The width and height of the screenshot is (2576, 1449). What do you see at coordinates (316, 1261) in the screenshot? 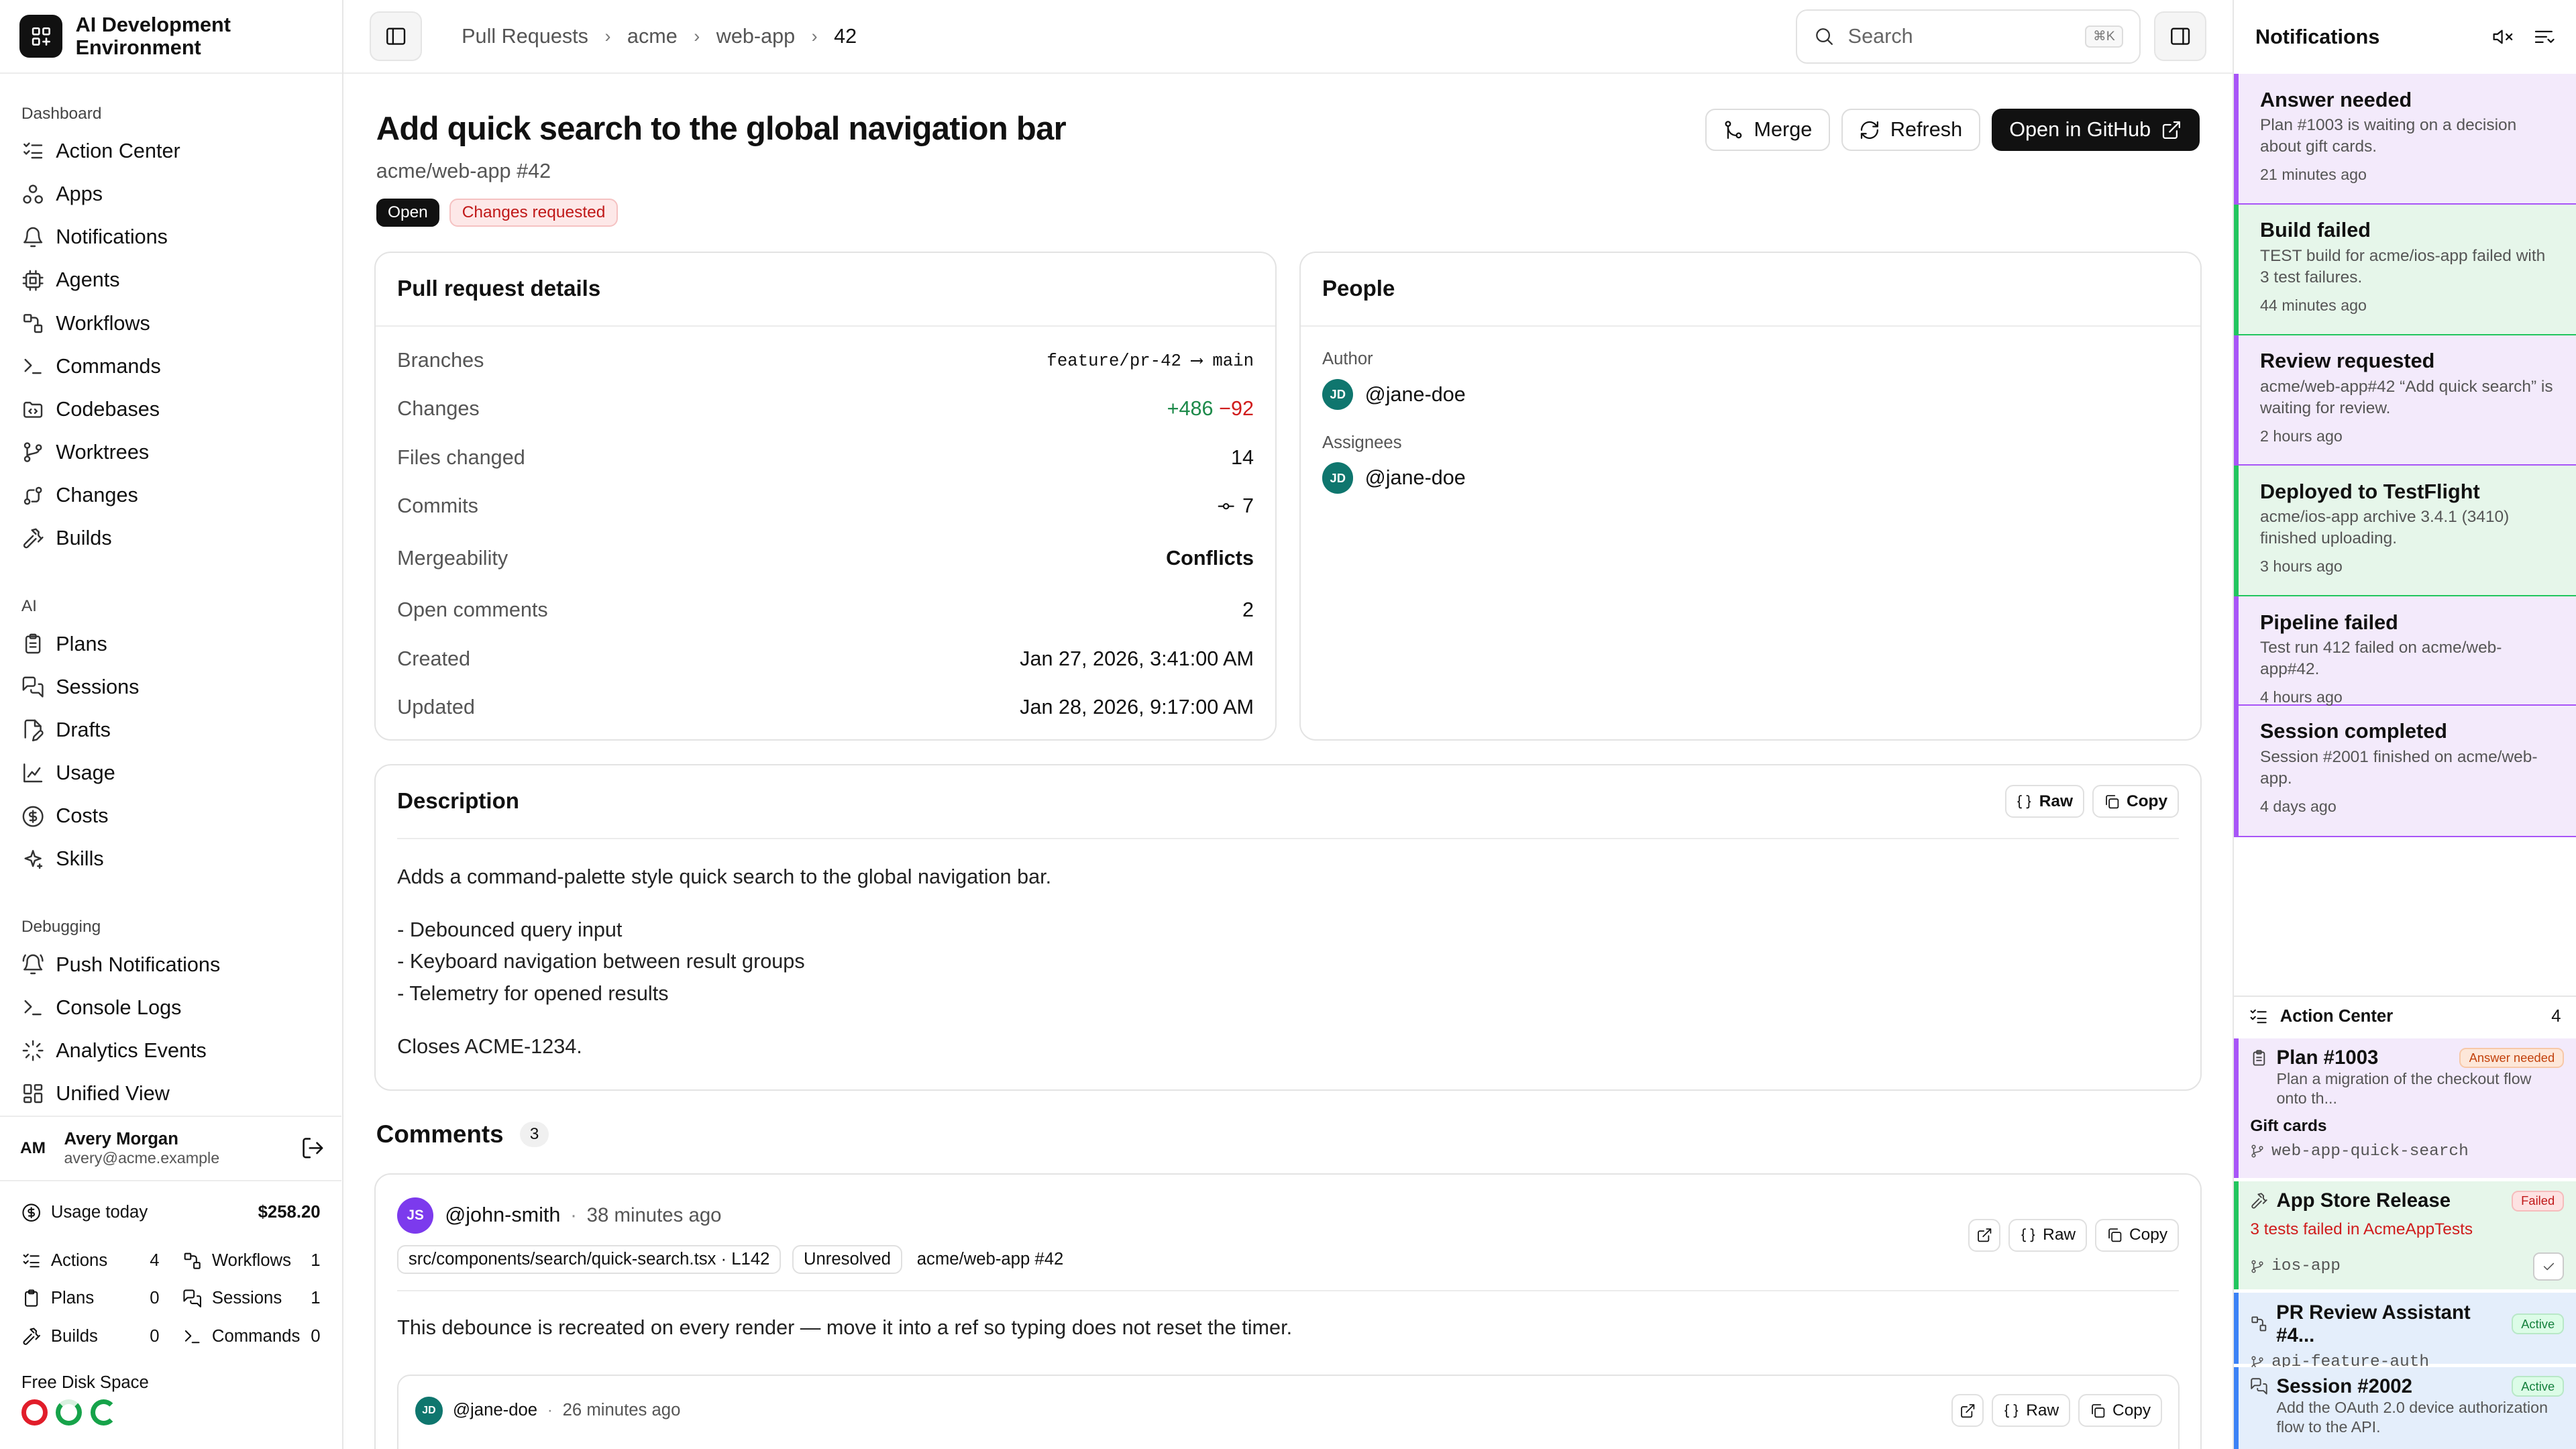
I see `stat-value: 1` at bounding box center [316, 1261].